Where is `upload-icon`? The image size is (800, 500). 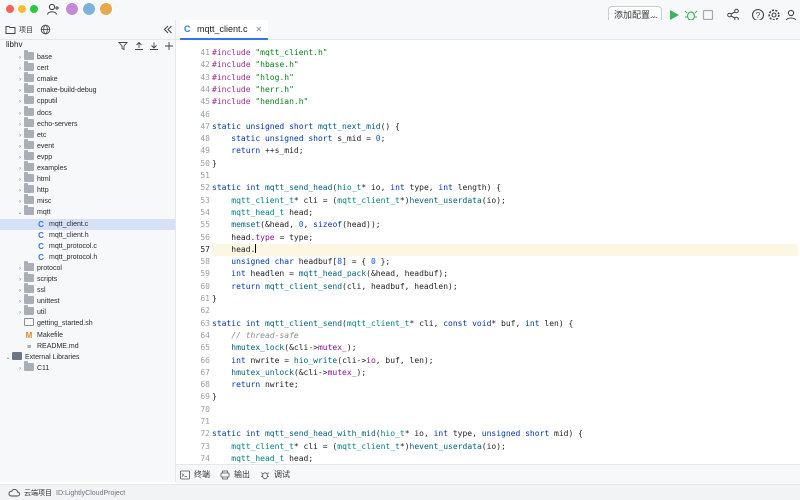 upload-icon is located at coordinates (139, 46).